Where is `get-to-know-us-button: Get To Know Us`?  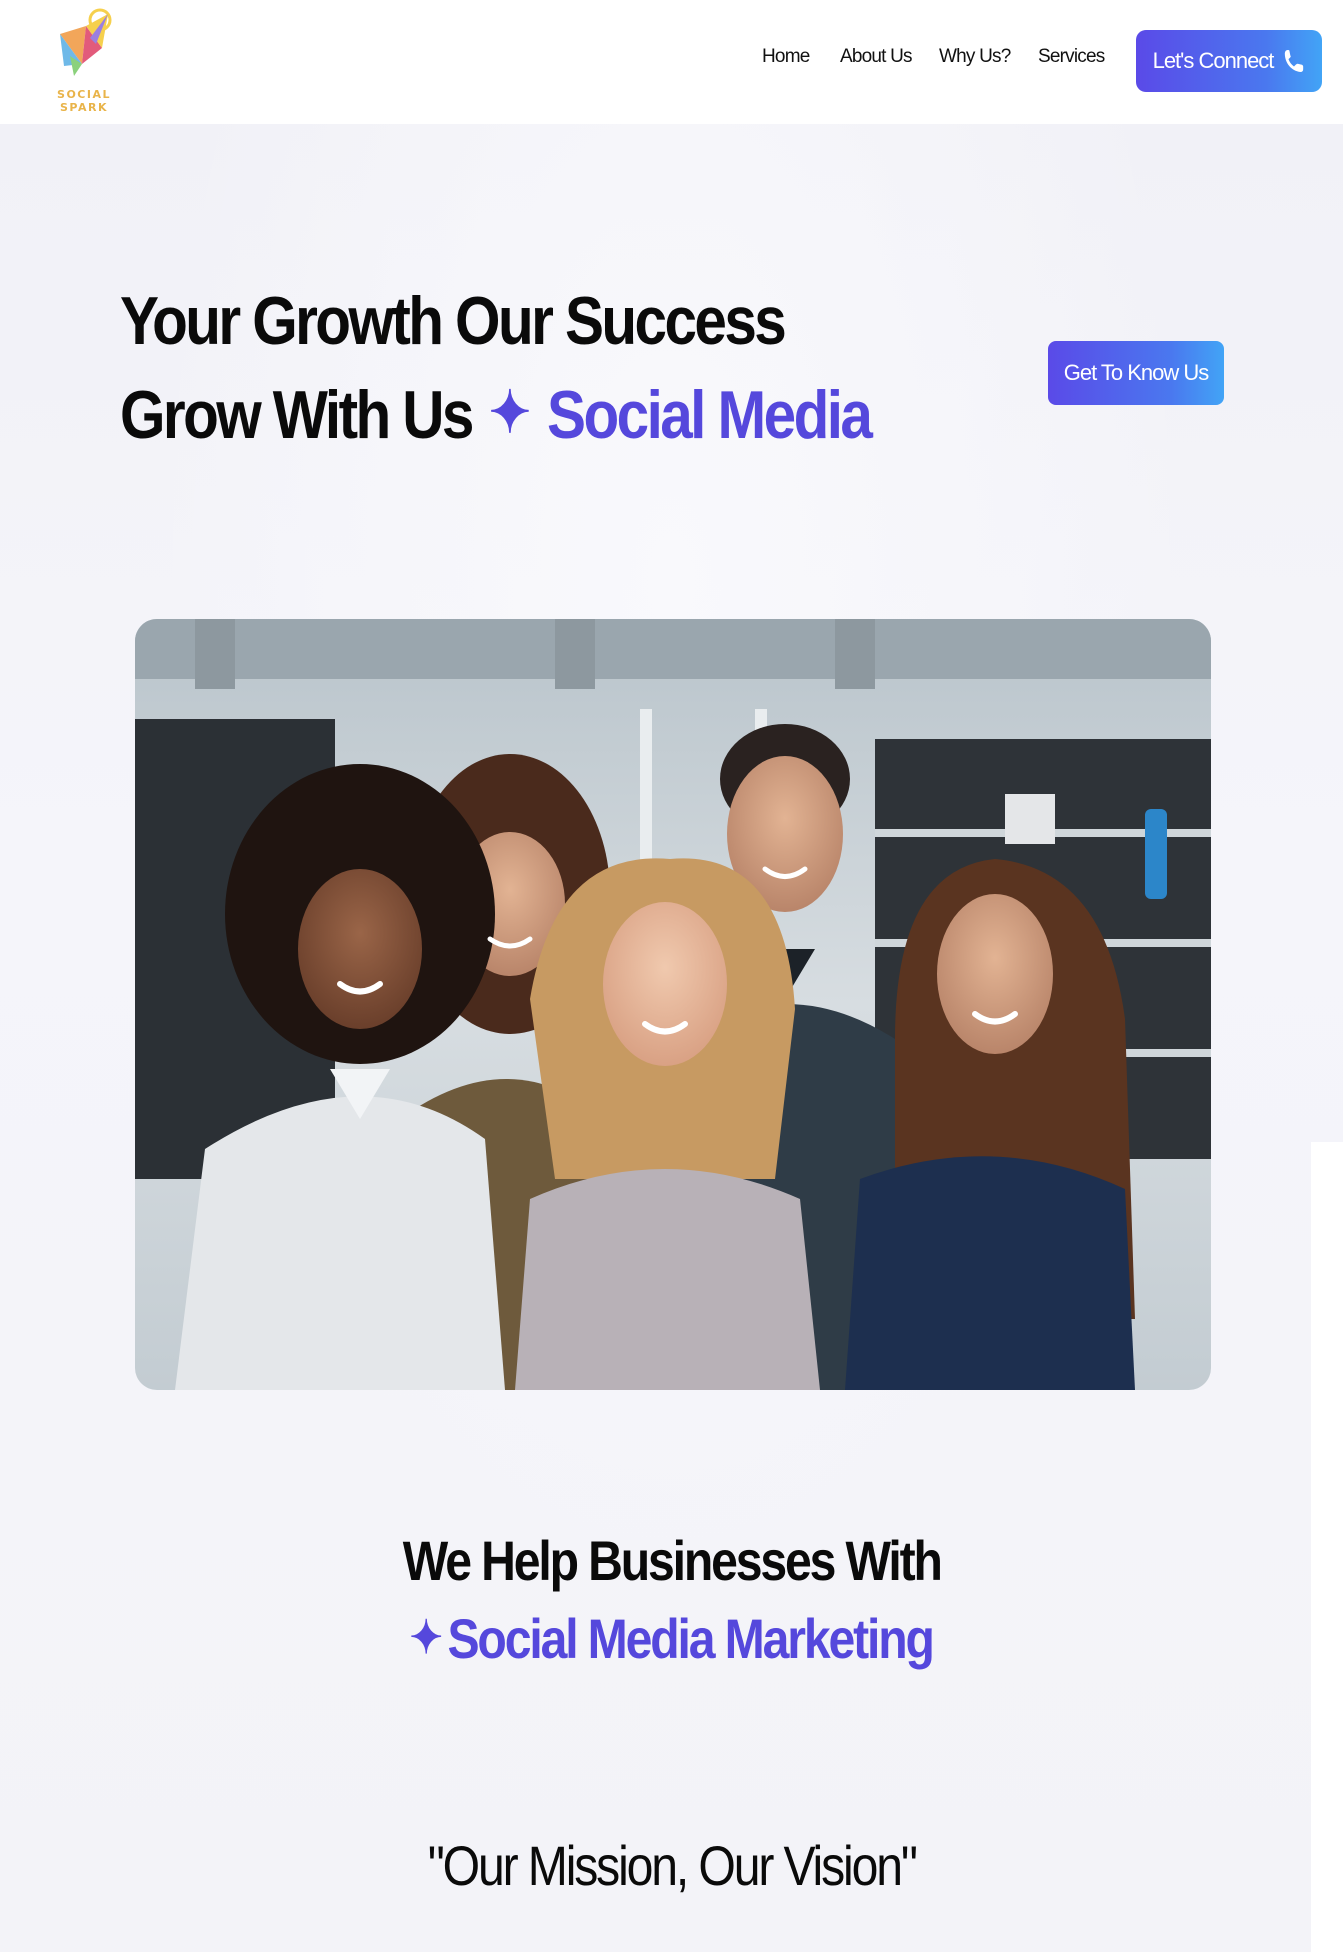 get-to-know-us-button: Get To Know Us is located at coordinates (1136, 373).